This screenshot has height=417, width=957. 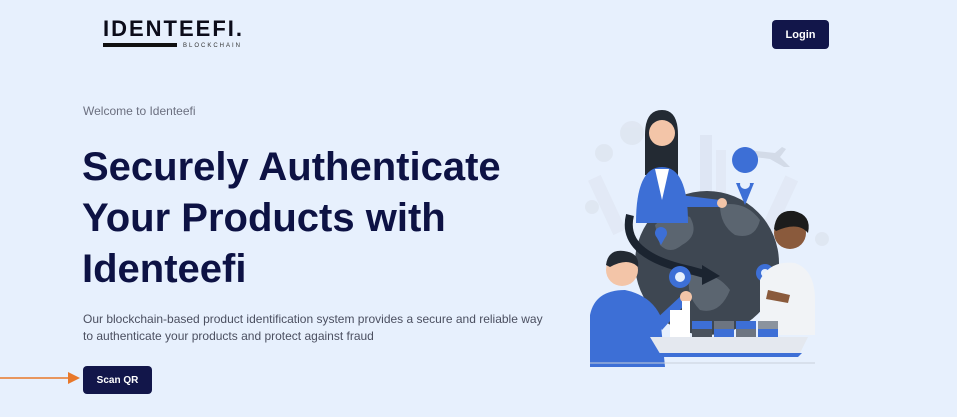 What do you see at coordinates (164, 269) in the screenshot?
I see `headline-line-3: Identeefi` at bounding box center [164, 269].